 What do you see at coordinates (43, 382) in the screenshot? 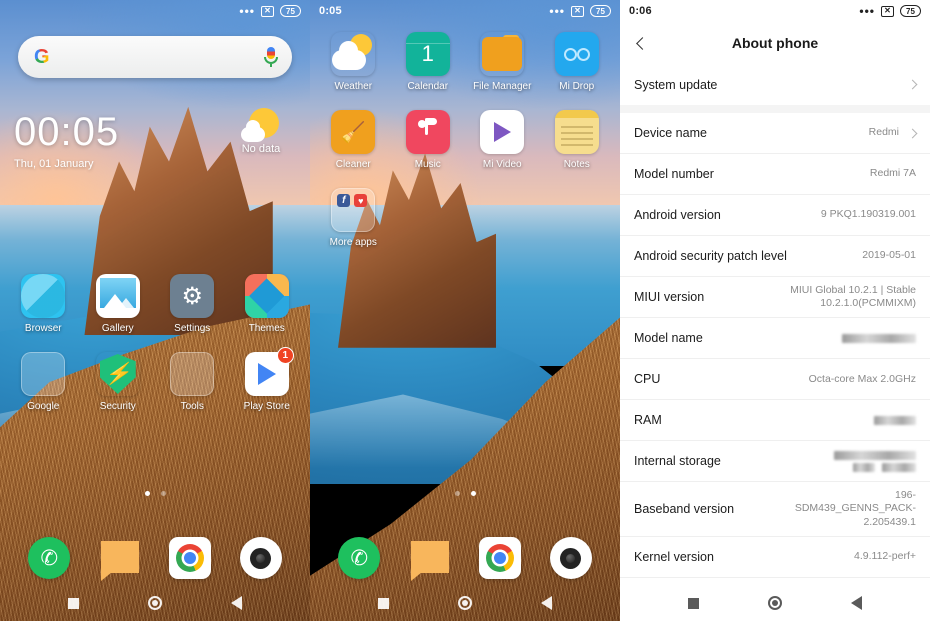
I see `app-folder-google: Google` at bounding box center [43, 382].